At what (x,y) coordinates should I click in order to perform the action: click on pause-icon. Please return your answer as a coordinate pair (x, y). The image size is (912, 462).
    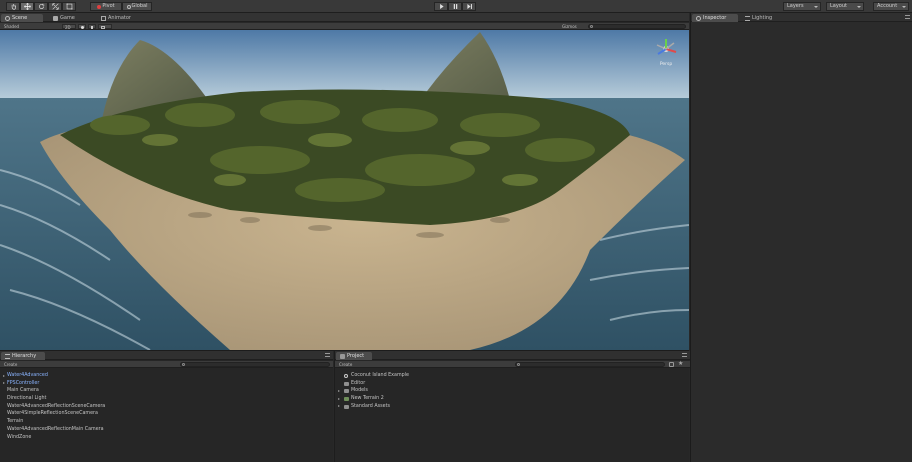
    Looking at the image, I should click on (455, 6).